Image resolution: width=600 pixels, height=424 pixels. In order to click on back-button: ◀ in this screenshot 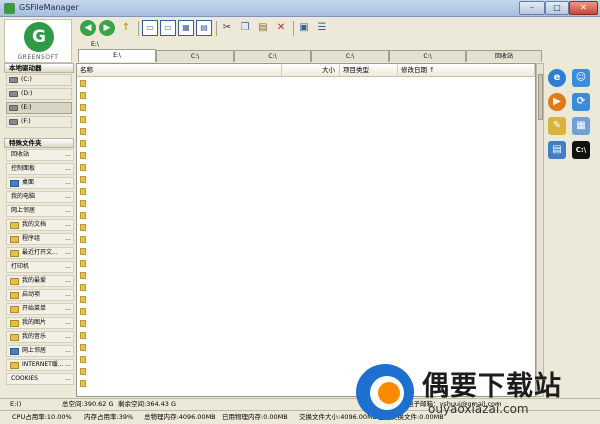, I will do `click(88, 28)`.